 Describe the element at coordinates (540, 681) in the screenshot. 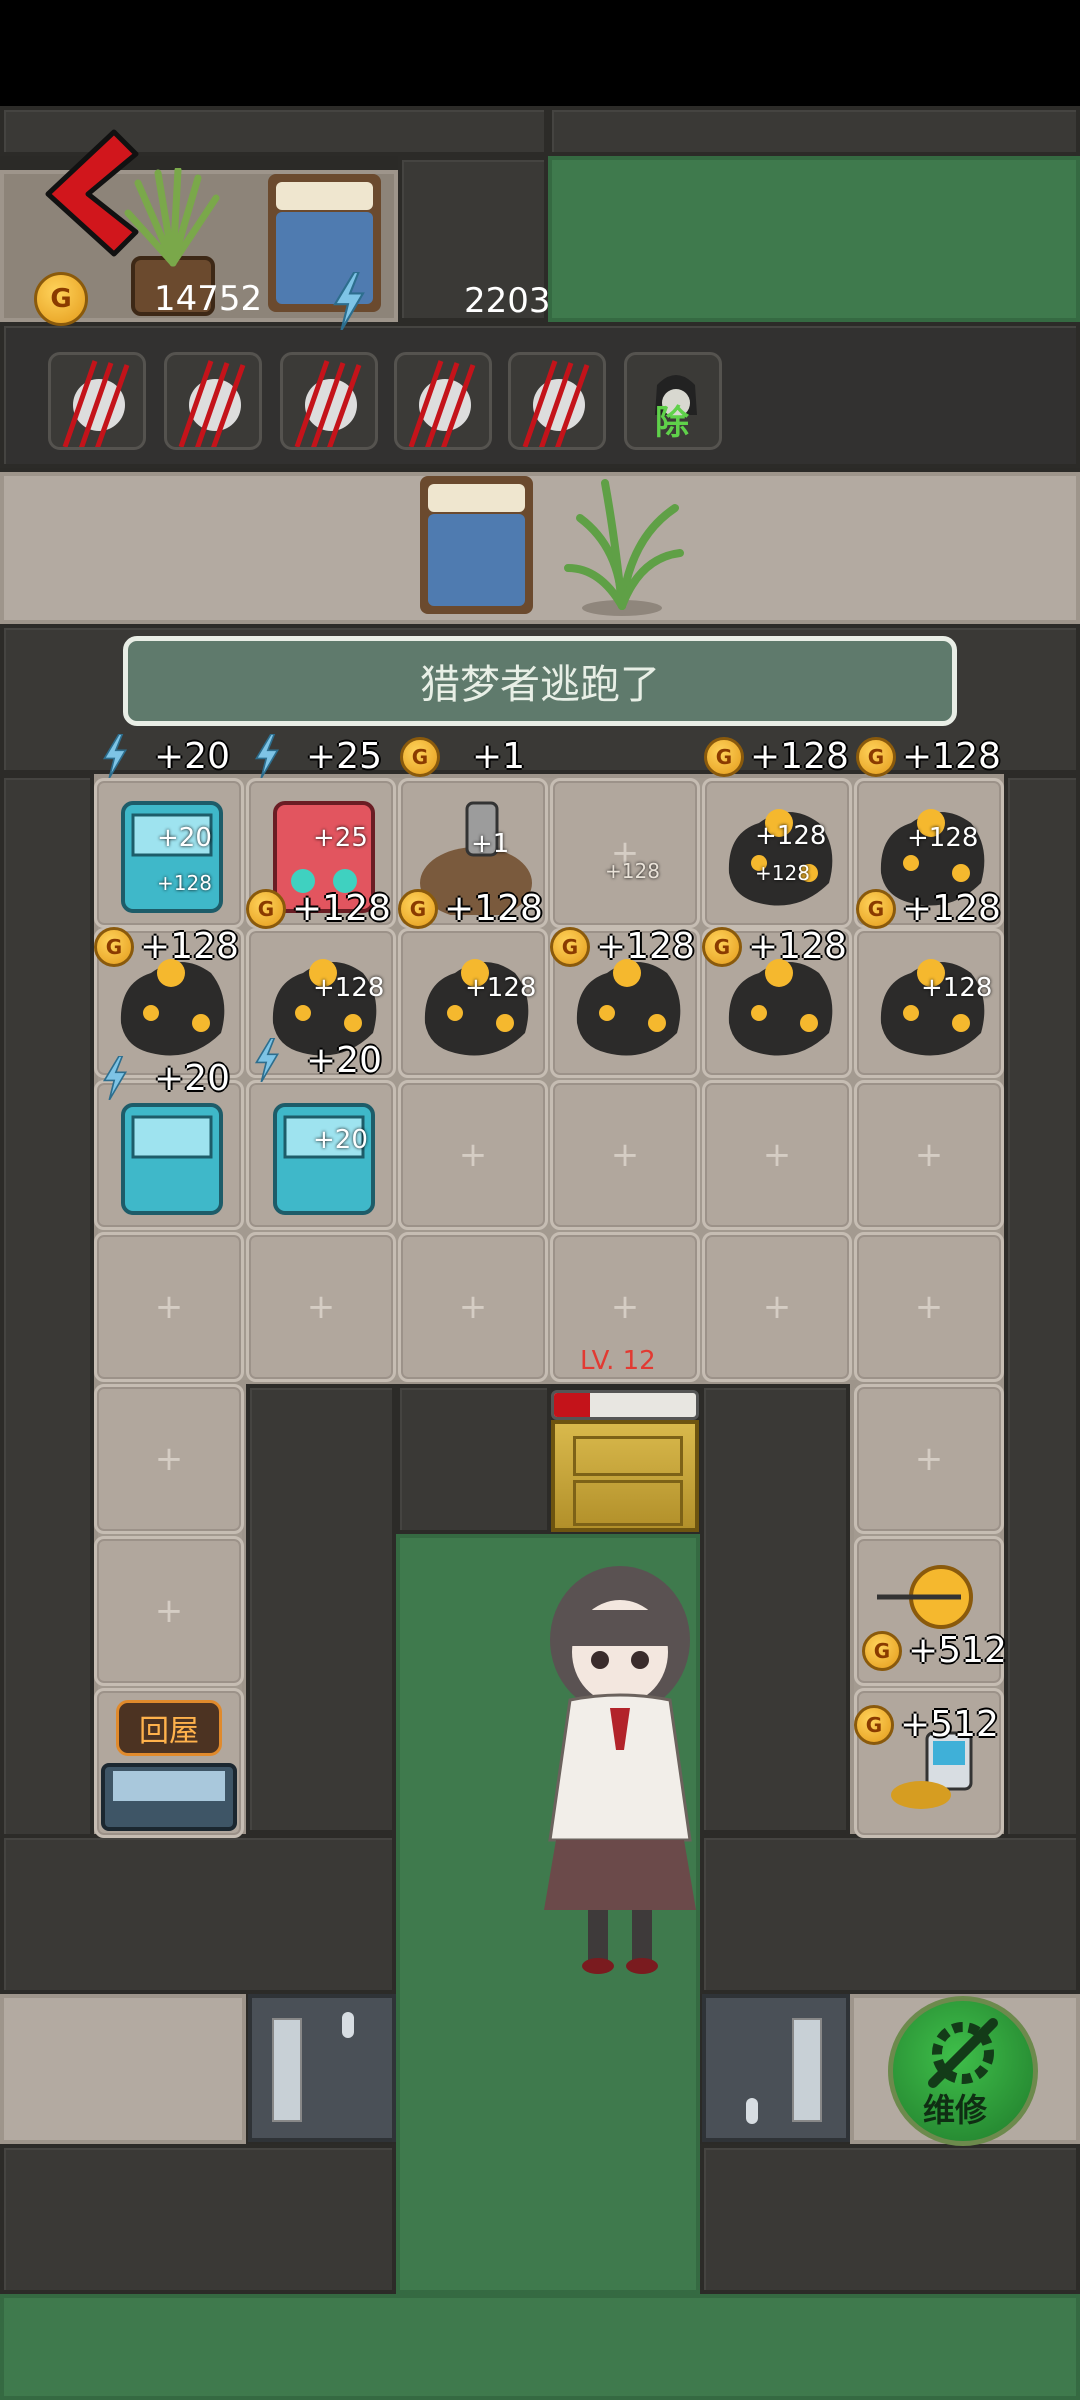

I see `toast-message: 猎梦者逃跑了` at that location.